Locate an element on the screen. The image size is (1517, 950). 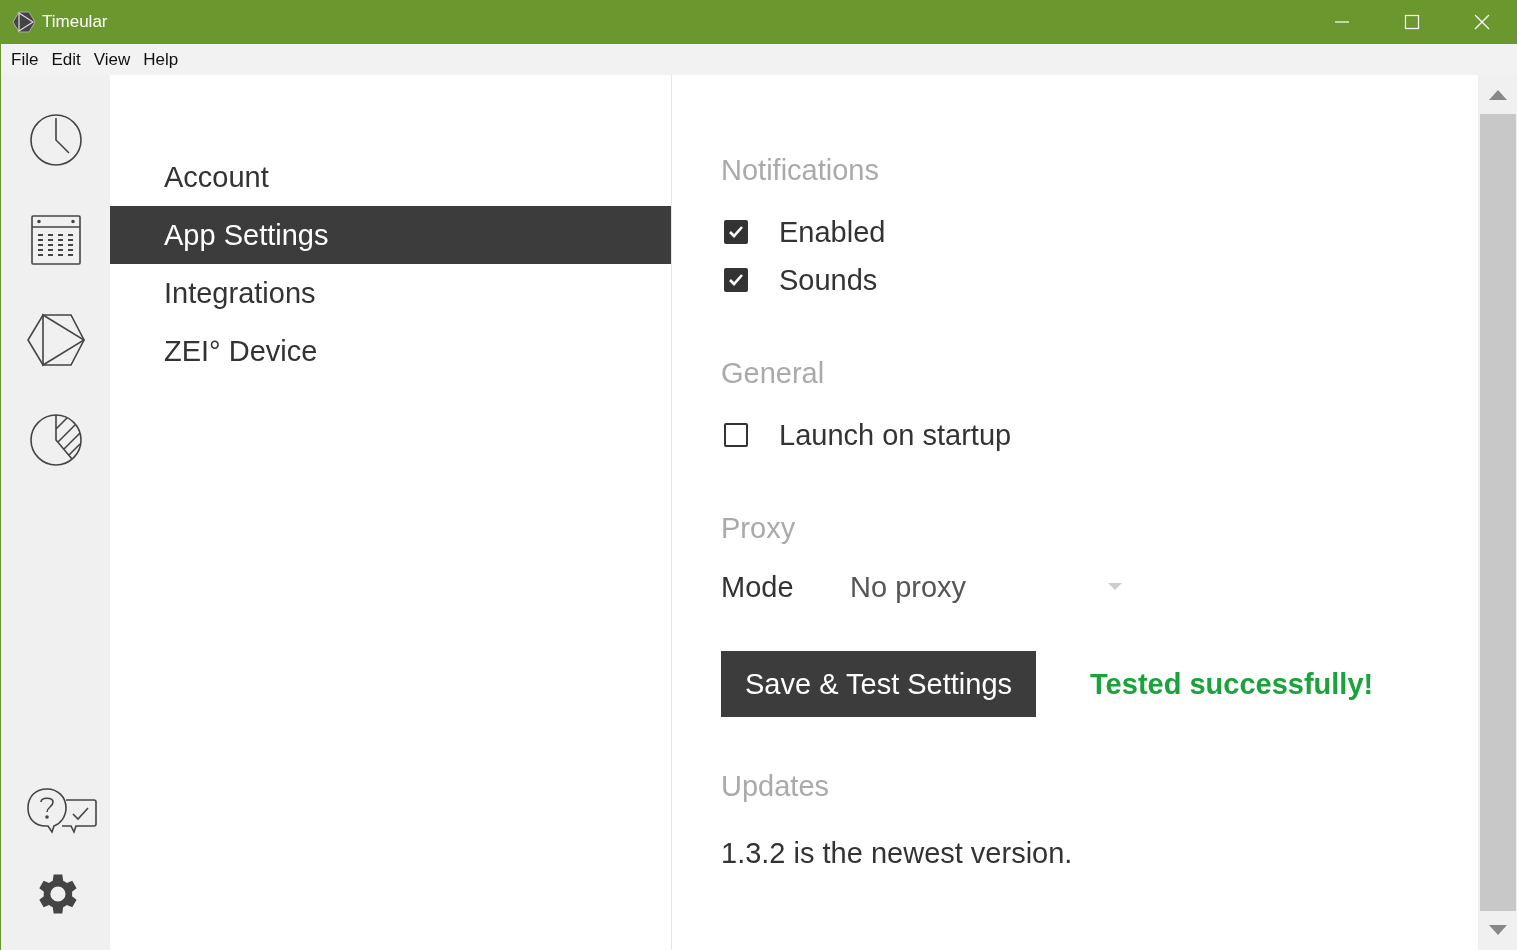
maximize-icon is located at coordinates (1412, 22).